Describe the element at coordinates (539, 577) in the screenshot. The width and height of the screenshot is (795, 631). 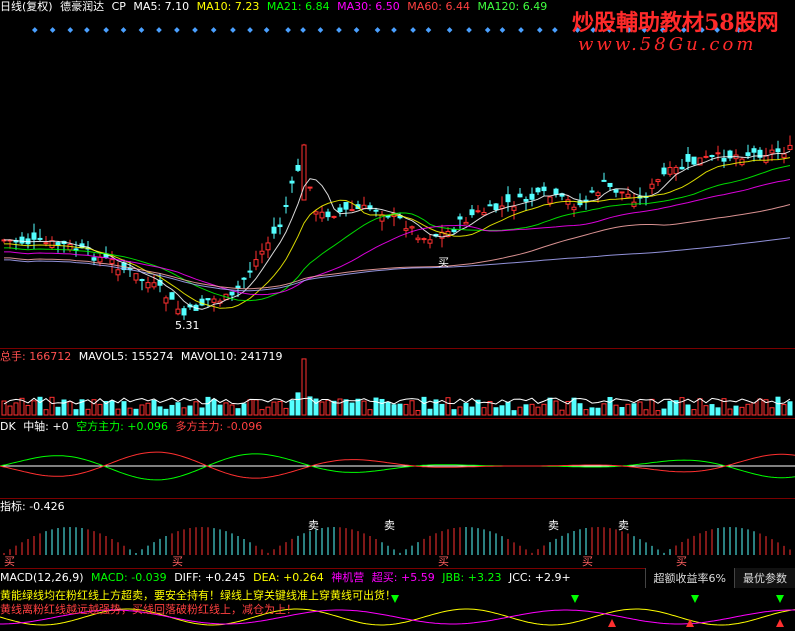
I see `macd-jcc: JCC: +2.9+` at that location.